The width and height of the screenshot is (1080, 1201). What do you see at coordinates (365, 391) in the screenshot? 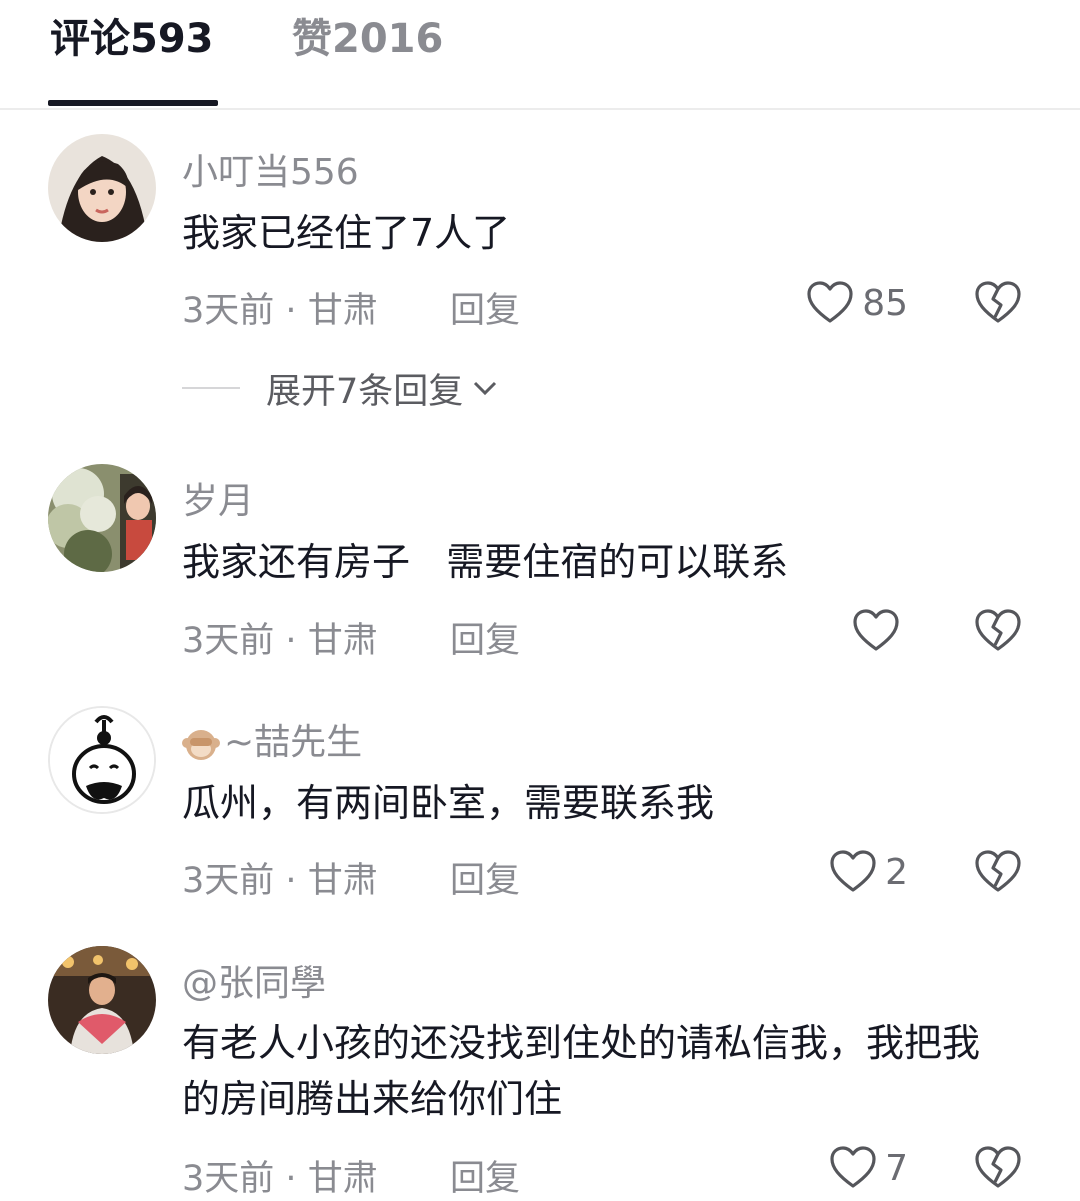
I see `expand-replies-label: 展开7条回复` at bounding box center [365, 391].